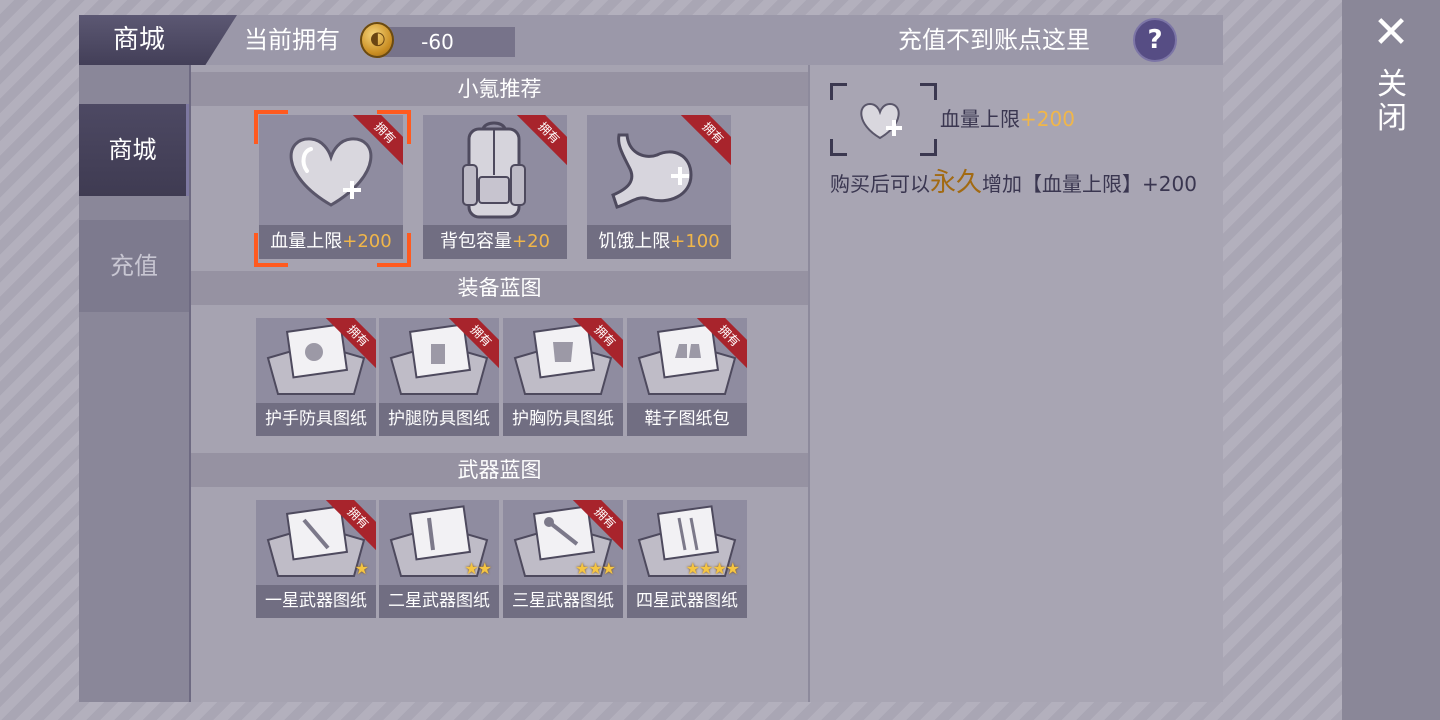 Image resolution: width=1440 pixels, height=720 pixels. I want to click on coin-icon: ◐, so click(377, 40).